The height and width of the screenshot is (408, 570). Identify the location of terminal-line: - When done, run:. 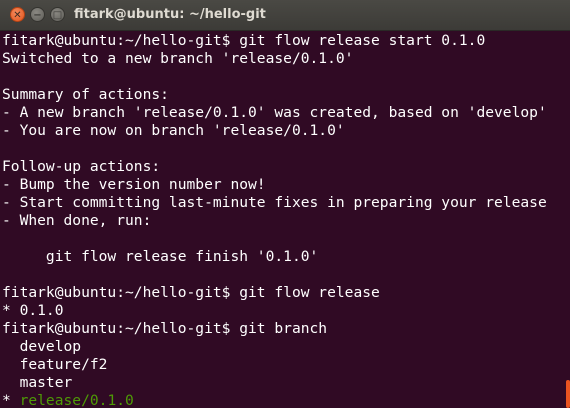
(77, 220).